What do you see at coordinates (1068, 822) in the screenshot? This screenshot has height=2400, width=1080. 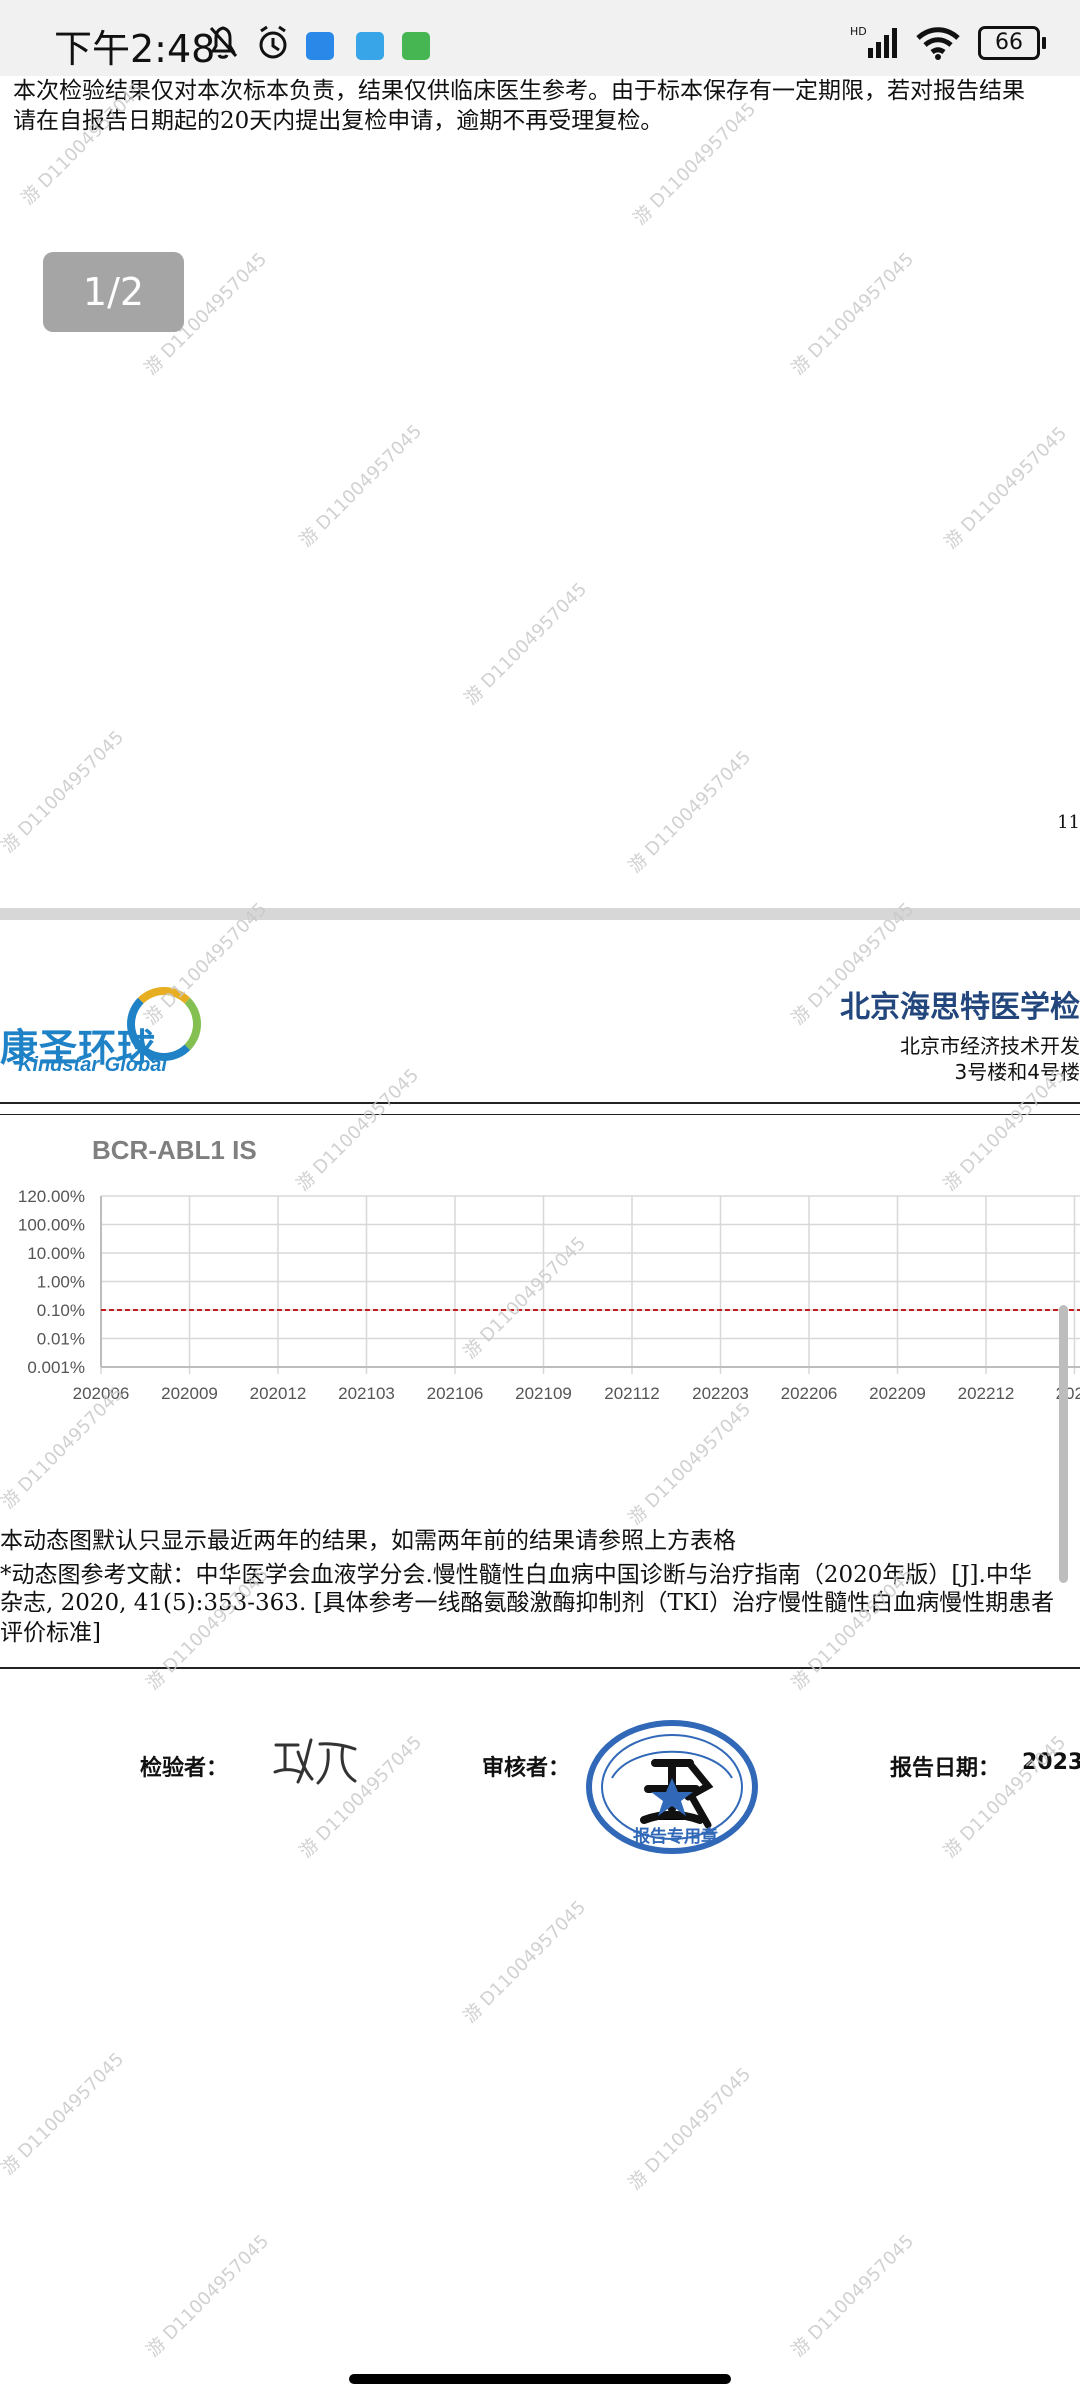 I see `page-number: 11` at bounding box center [1068, 822].